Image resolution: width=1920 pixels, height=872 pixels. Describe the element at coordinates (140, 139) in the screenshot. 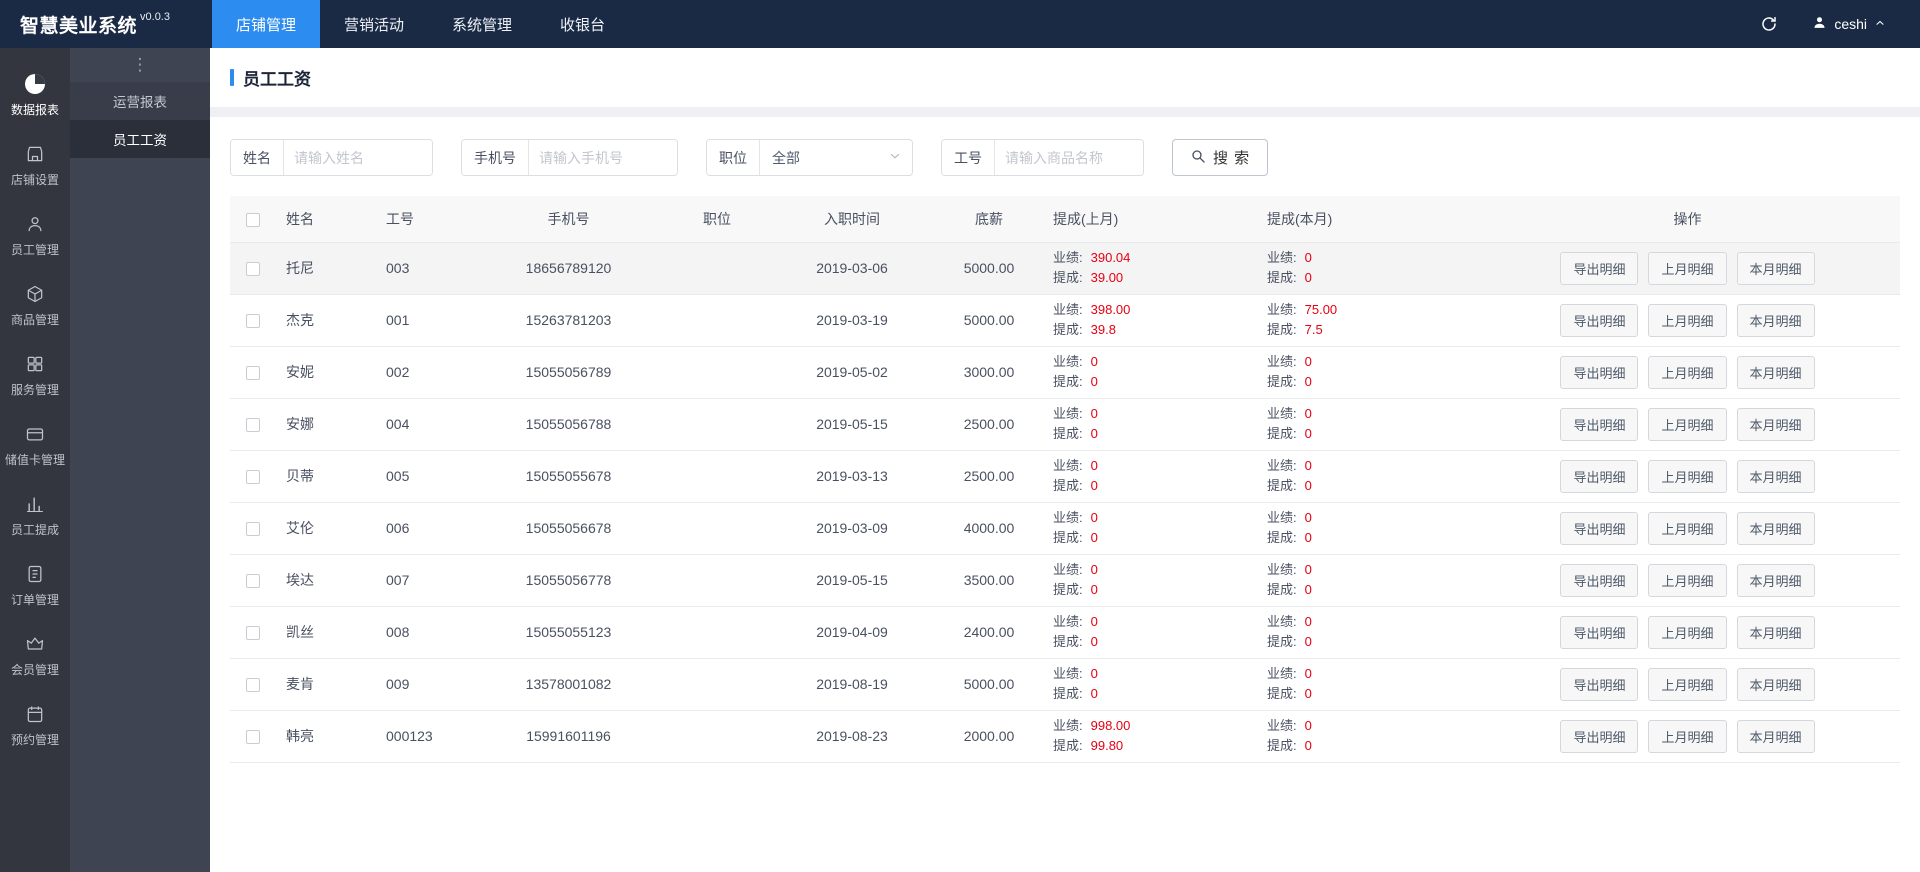

I see `submenu-item-staff-wages: 员工工资` at that location.